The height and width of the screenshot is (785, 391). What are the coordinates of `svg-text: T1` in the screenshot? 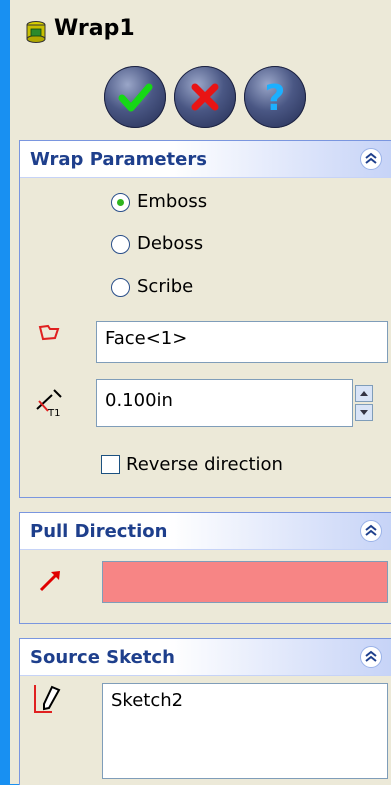 It's located at (53, 412).